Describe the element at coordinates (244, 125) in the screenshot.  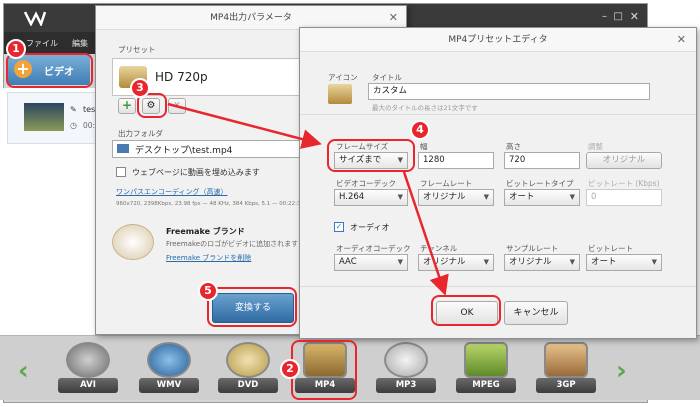
I see `arrow-gear-to-frame` at that location.